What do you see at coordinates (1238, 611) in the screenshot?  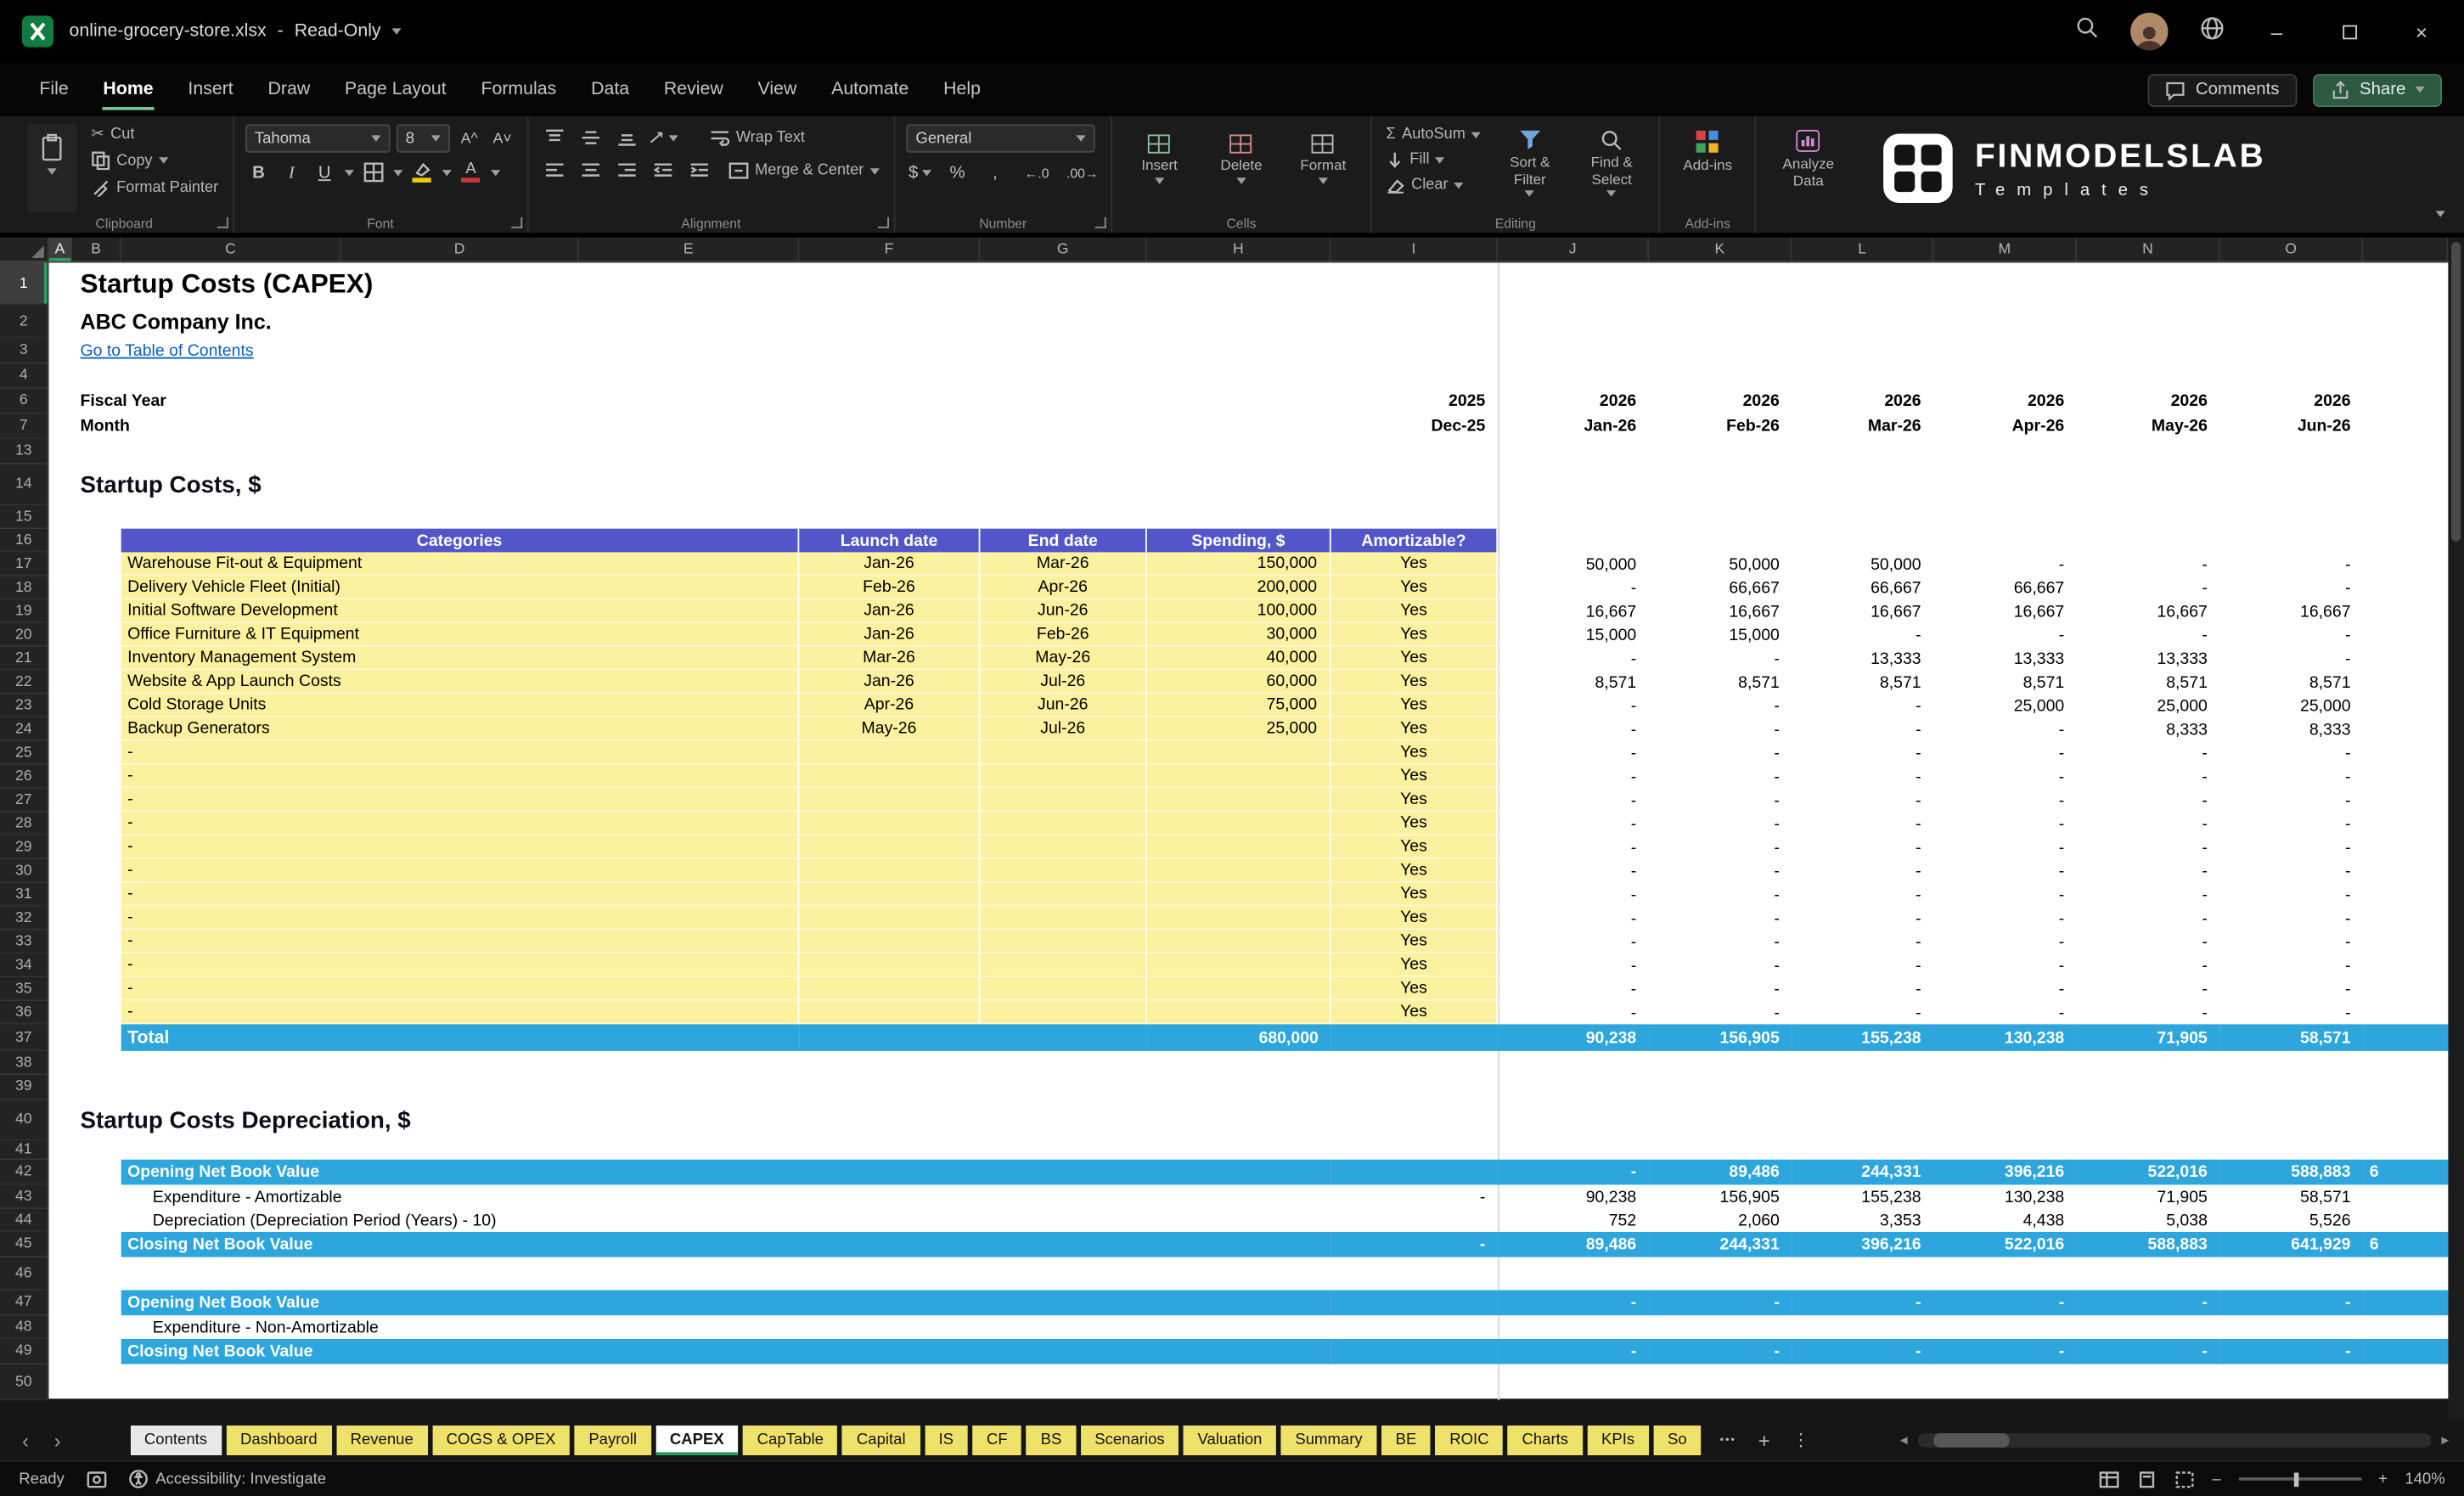 I see `spending-cell: 100,000` at bounding box center [1238, 611].